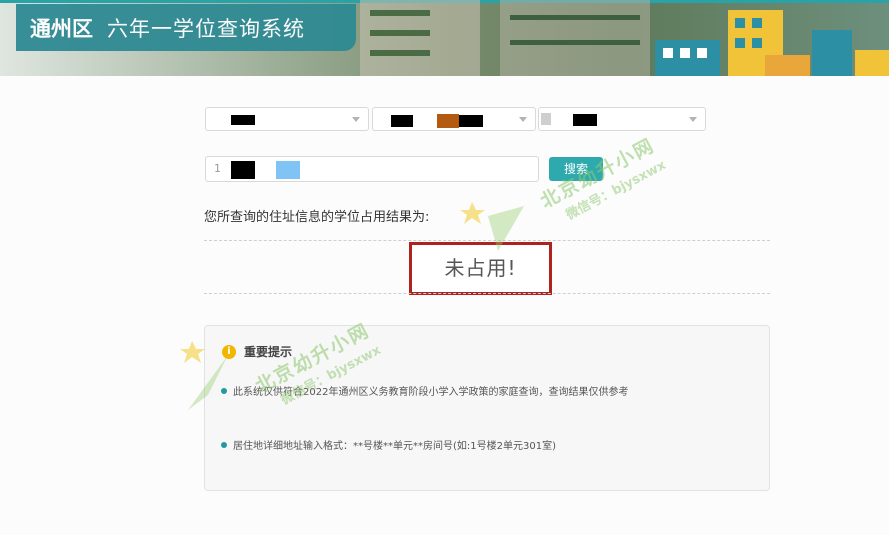  I want to click on bullet-icon, so click(224, 444).